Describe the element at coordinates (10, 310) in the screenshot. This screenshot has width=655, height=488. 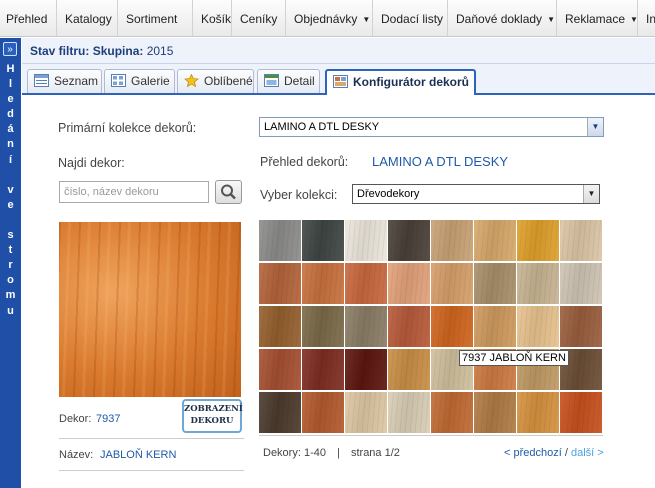
I see `vertical-label-char: u` at that location.